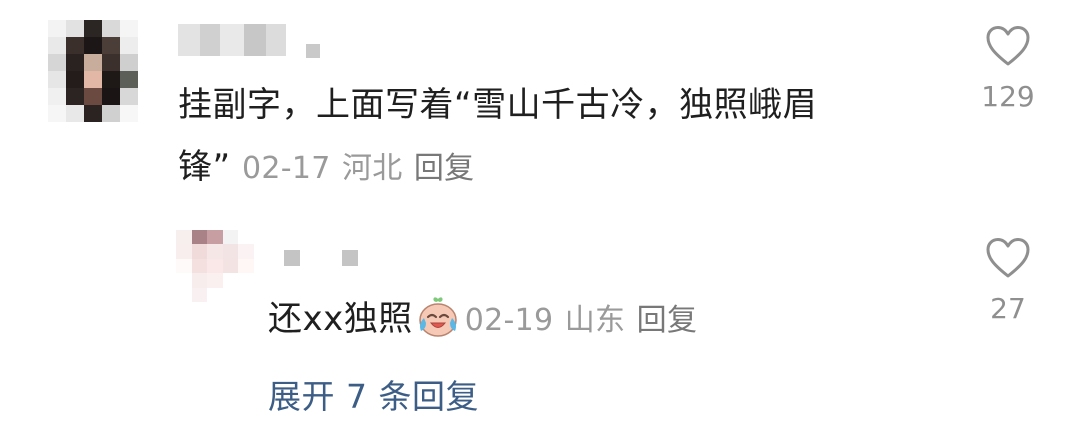 The width and height of the screenshot is (1080, 438). Describe the element at coordinates (444, 168) in the screenshot. I see `reply-button: 回复` at that location.